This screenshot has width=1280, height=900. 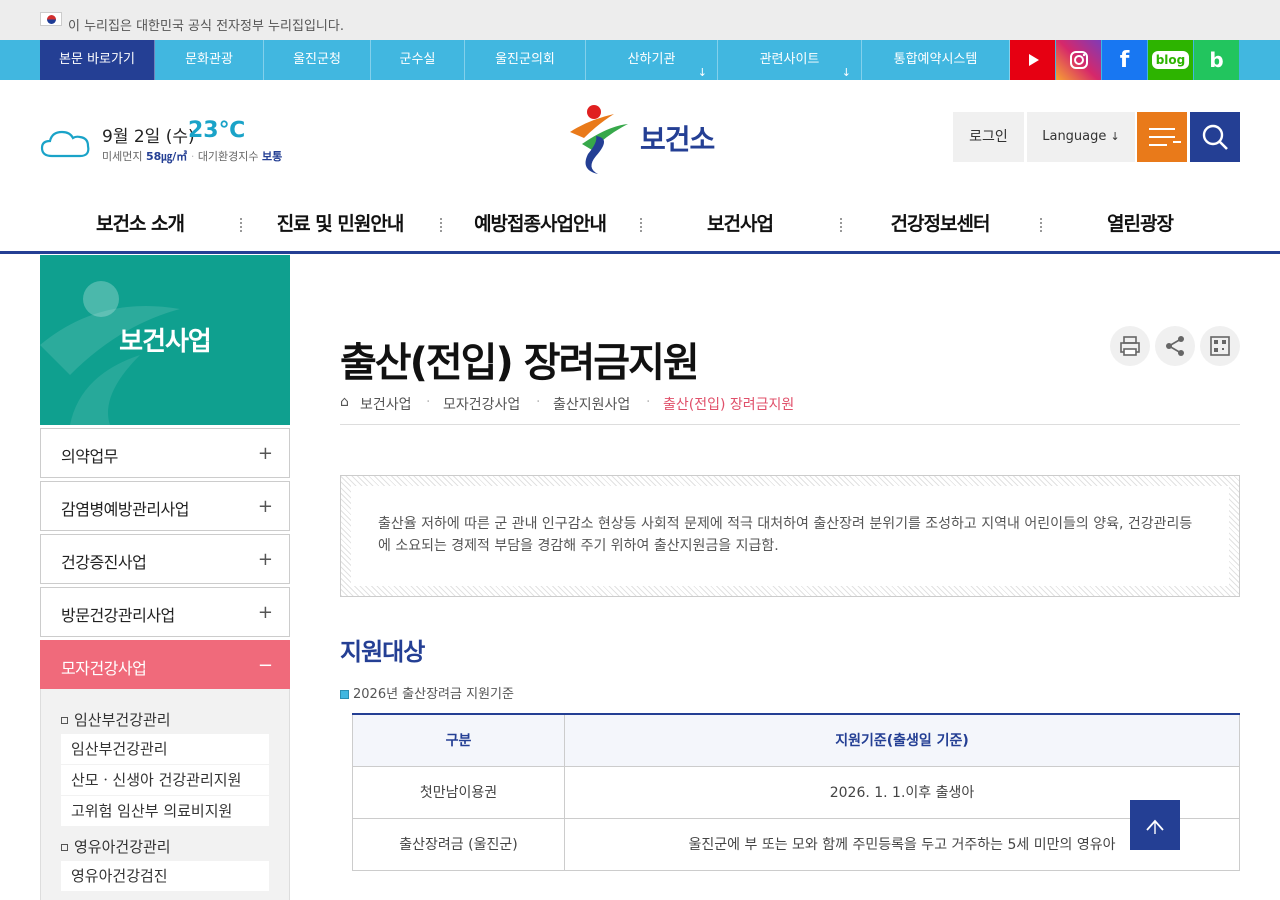 I want to click on search-icon, so click(x=1215, y=137).